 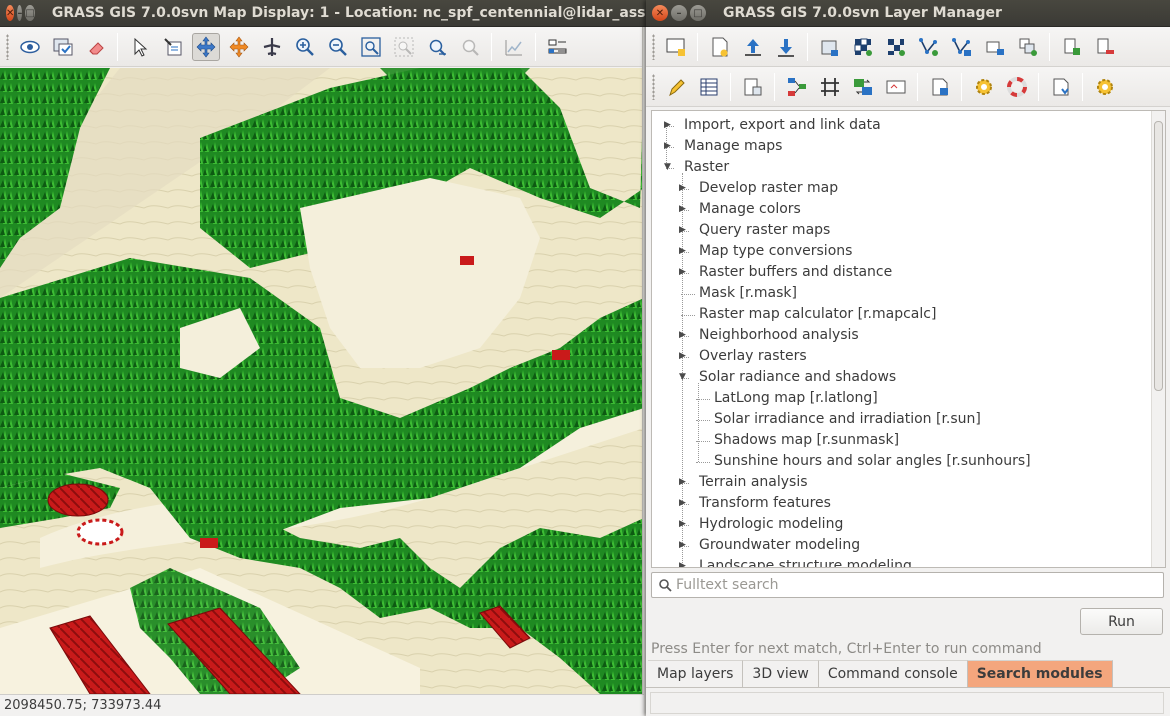 What do you see at coordinates (781, 673) in the screenshot?
I see `tab-3d-view: 3D view` at bounding box center [781, 673].